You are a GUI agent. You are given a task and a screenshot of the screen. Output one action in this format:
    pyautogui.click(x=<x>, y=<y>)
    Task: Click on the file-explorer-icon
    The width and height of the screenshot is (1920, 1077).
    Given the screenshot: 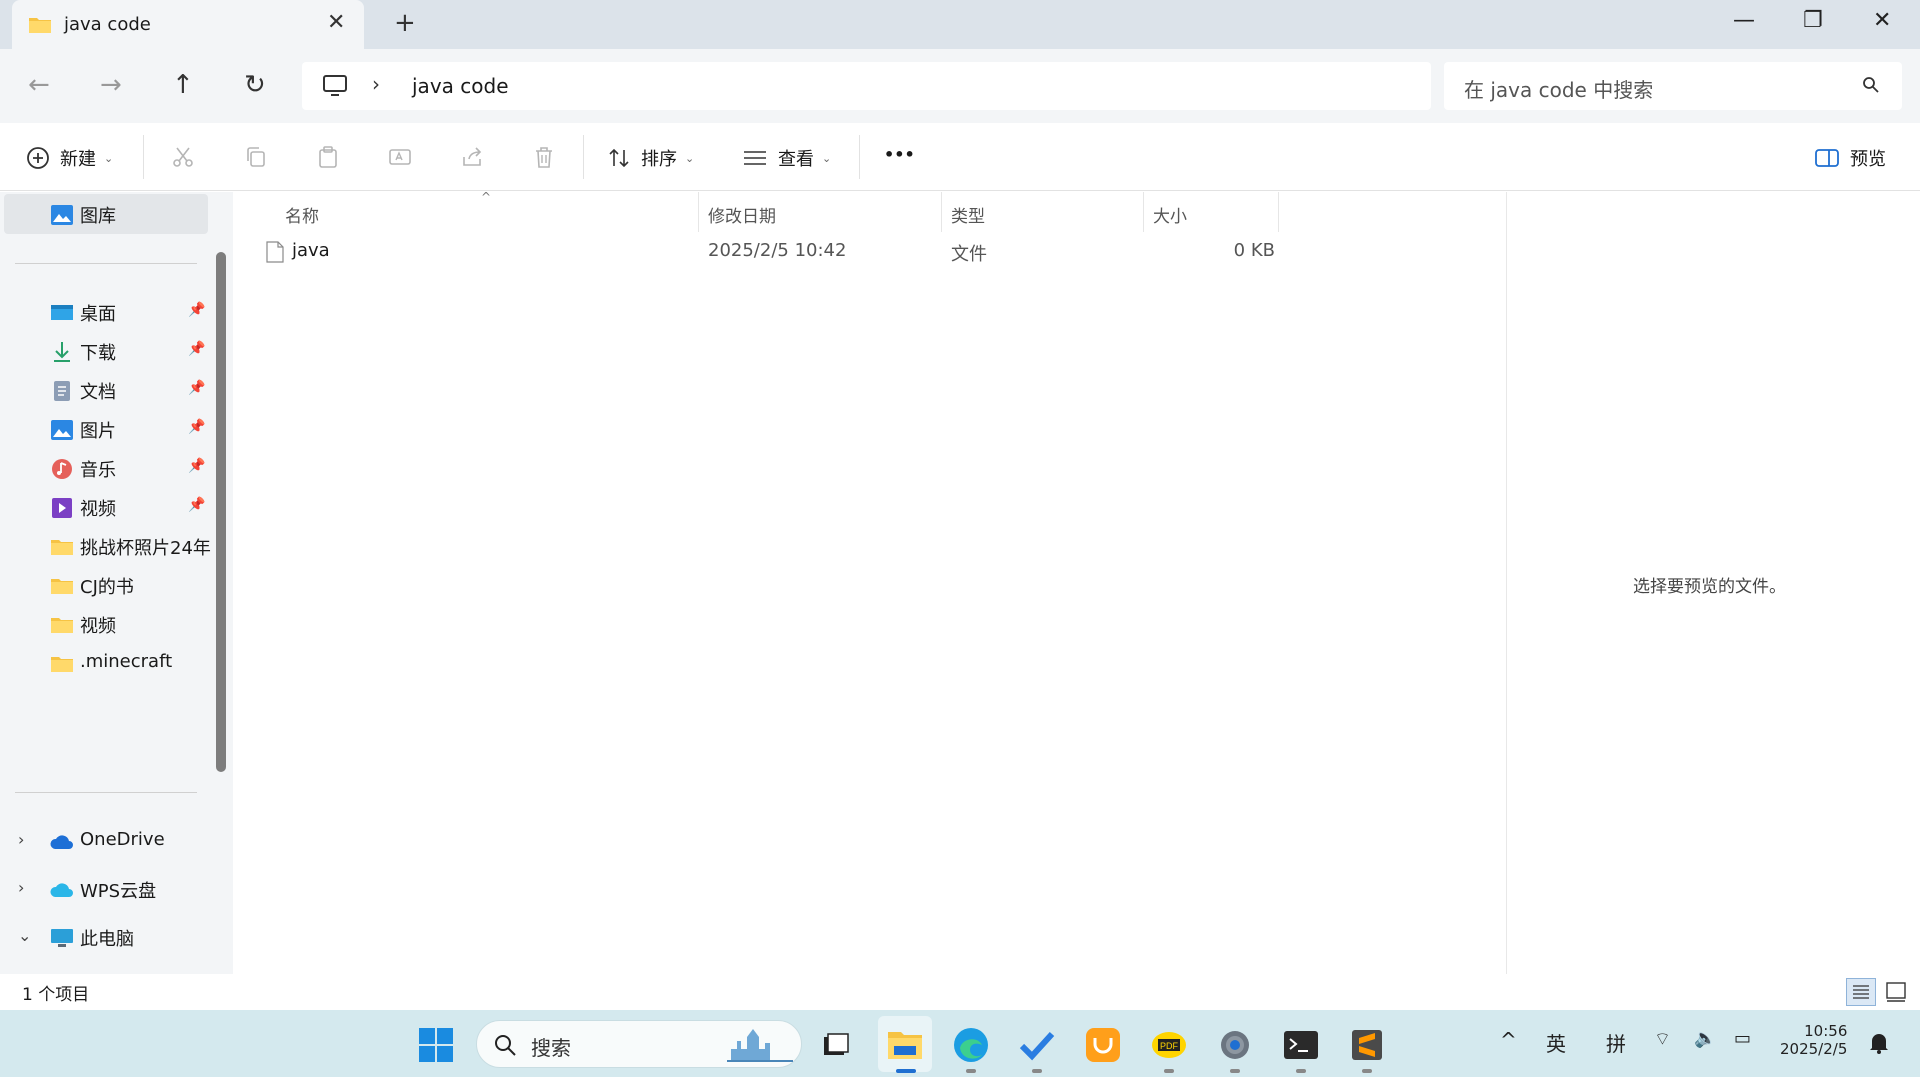 What is the action you would take?
    pyautogui.click(x=905, y=1045)
    